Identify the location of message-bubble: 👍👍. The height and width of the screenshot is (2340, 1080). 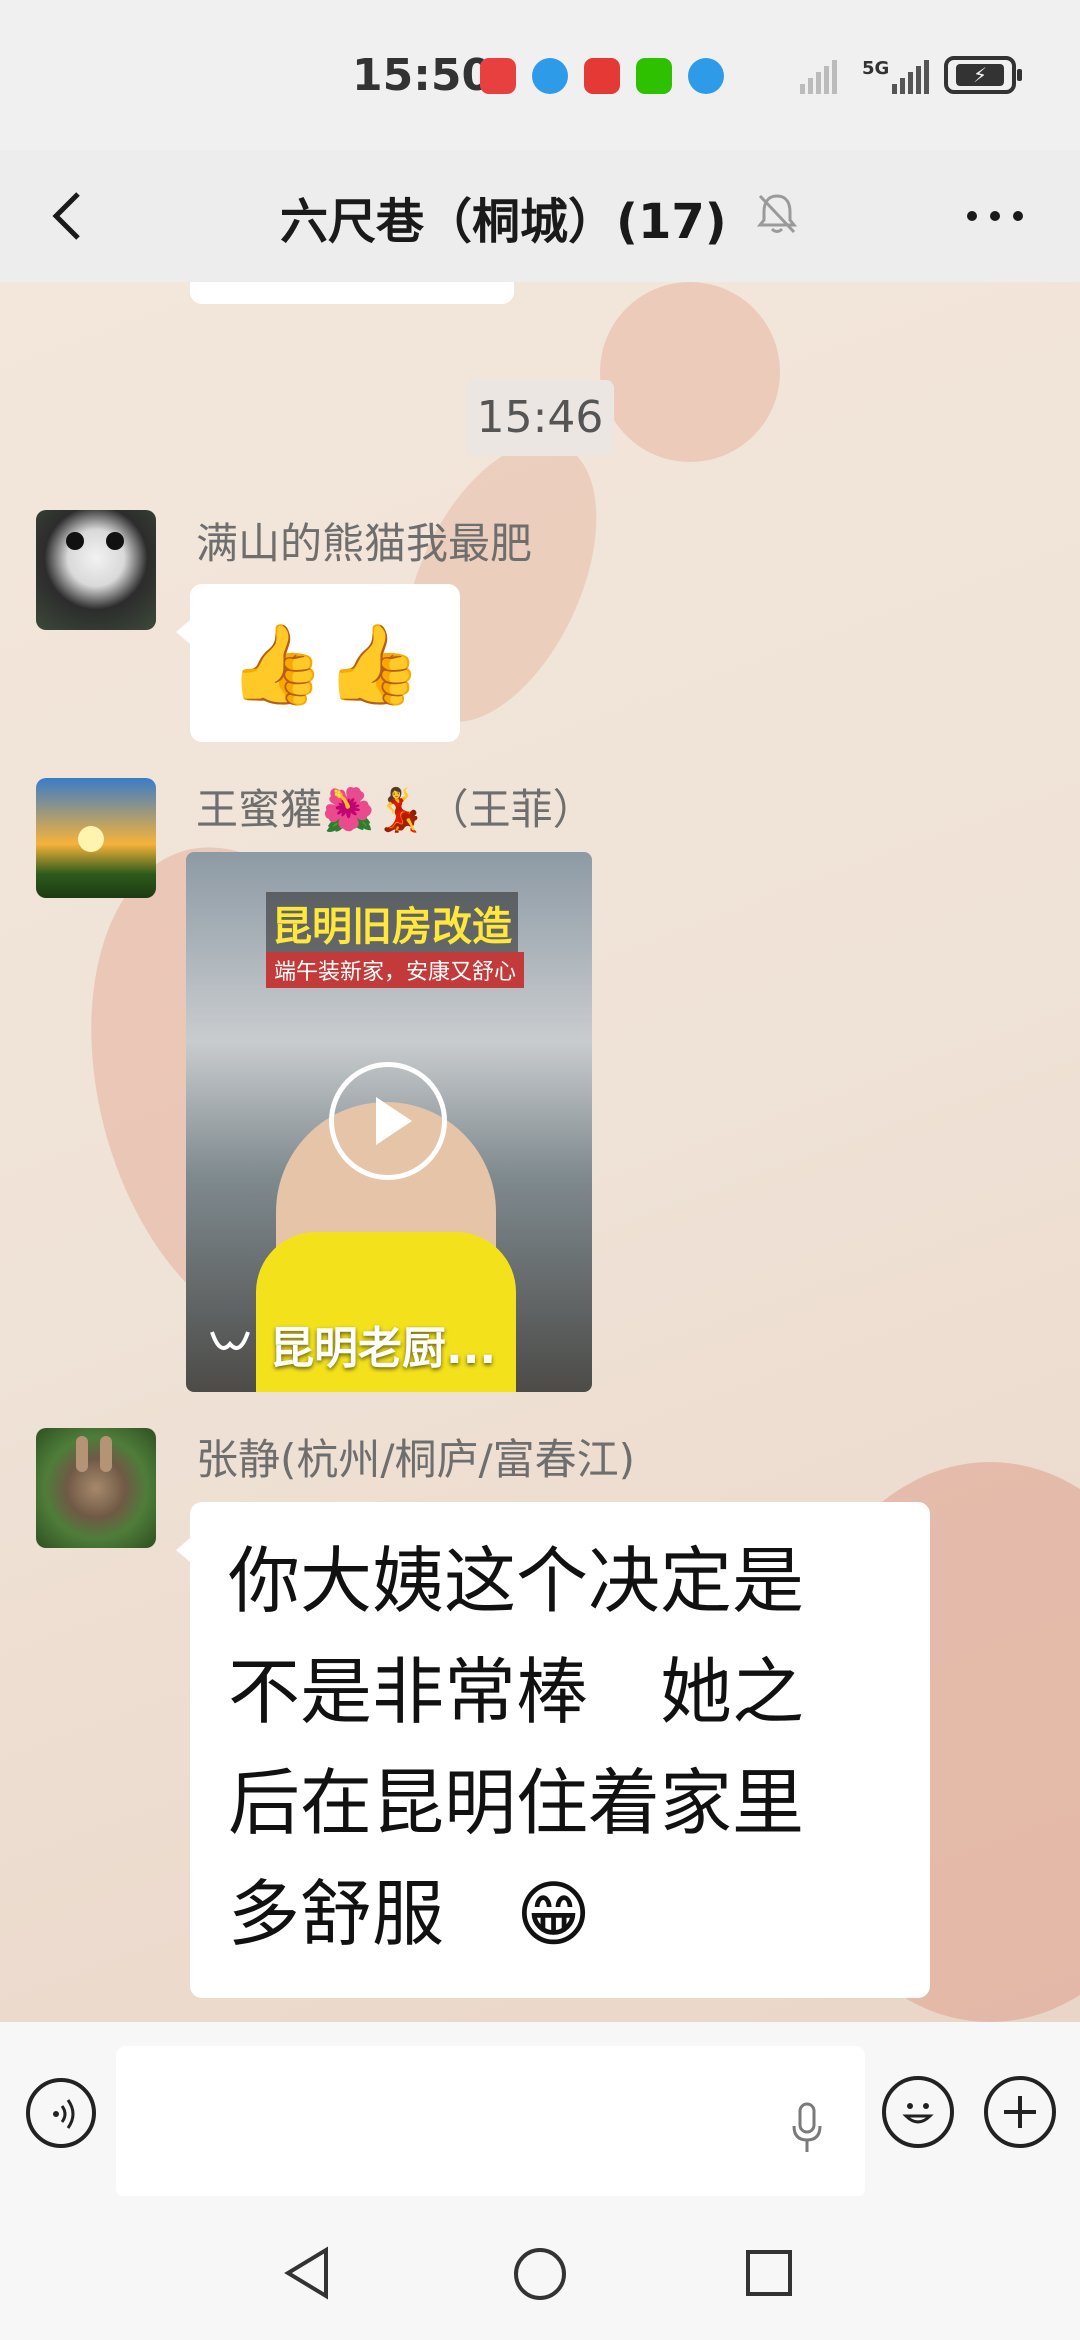
(318, 663).